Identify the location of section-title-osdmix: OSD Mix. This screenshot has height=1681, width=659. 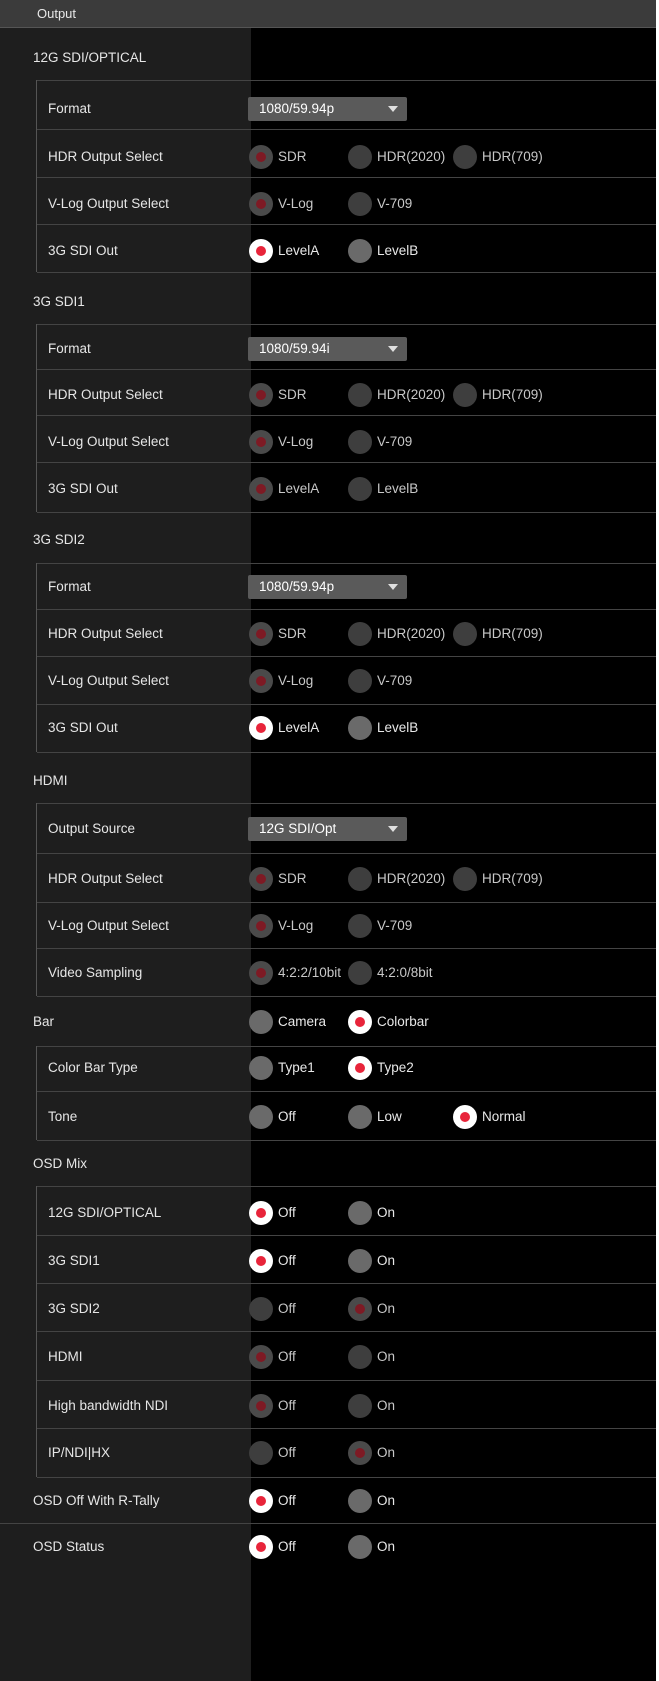
(60, 1163).